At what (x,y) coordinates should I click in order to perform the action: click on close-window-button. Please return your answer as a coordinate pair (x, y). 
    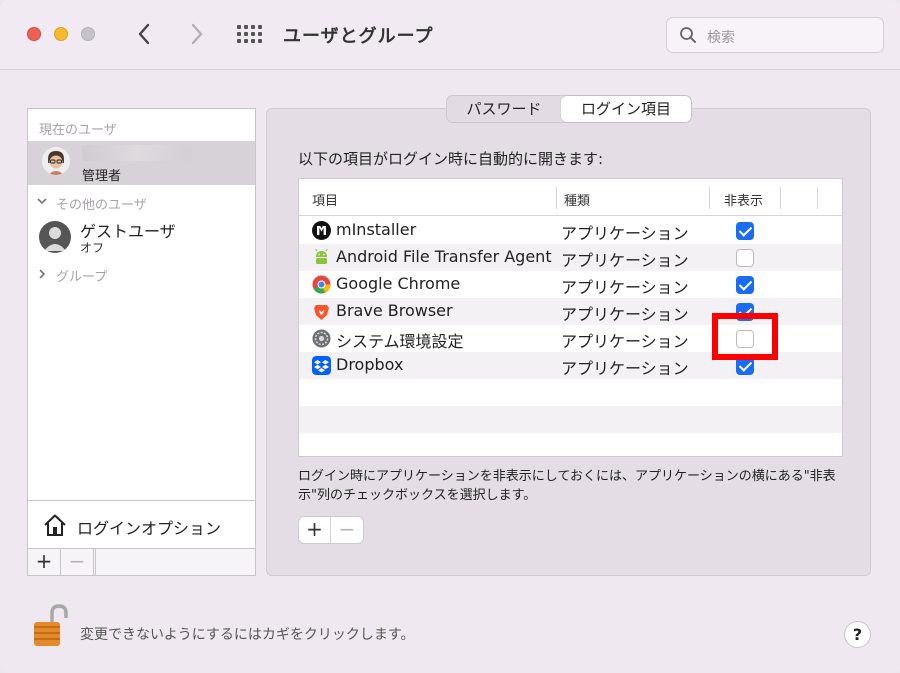
    Looking at the image, I should click on (34, 34).